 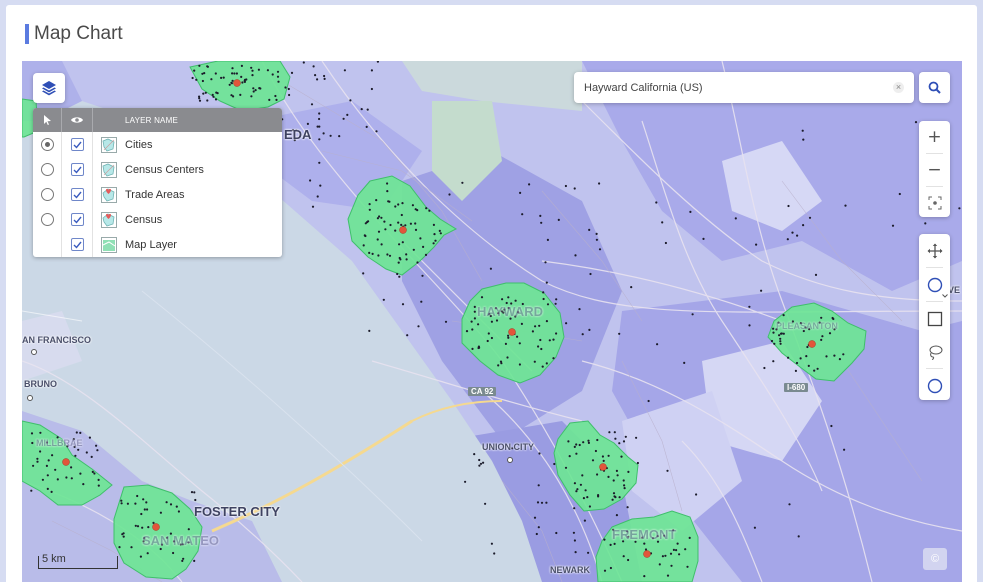 I want to click on zoom-in-button: +, so click(x=934, y=137).